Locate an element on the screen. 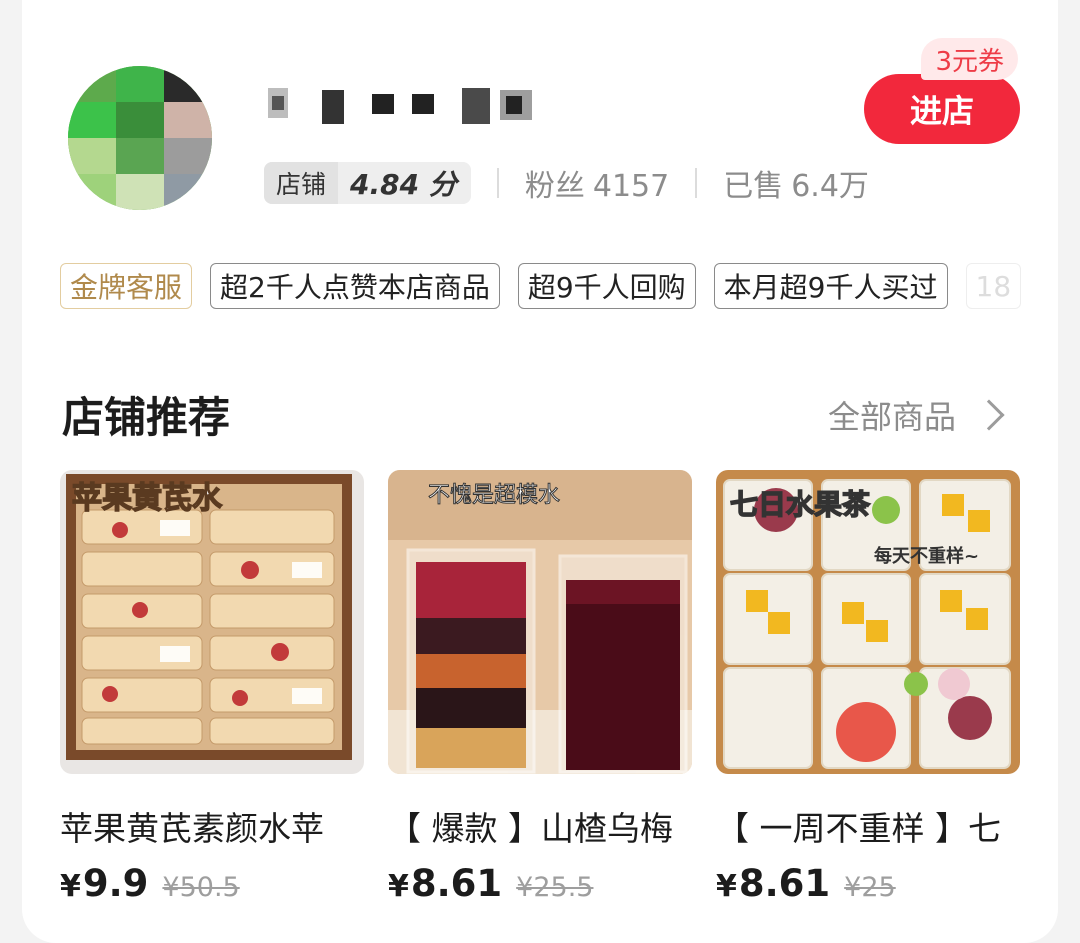  product-card: 苹果黄芪水 苹果黄芪素颜水苹 ¥9.9 ¥50.5 is located at coordinates (212, 687).